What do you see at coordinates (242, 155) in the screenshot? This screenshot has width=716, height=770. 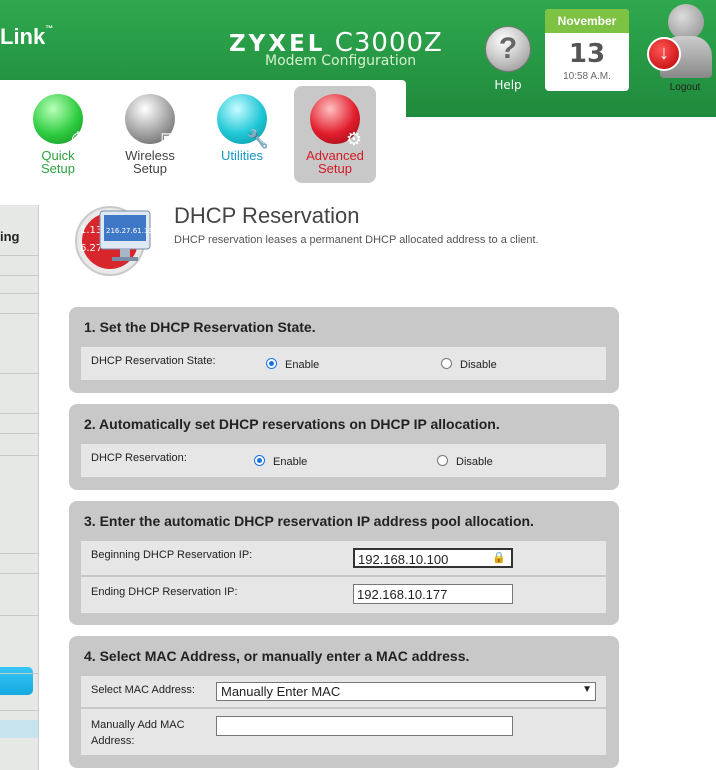 I see `nav-label-line1: Utilities` at bounding box center [242, 155].